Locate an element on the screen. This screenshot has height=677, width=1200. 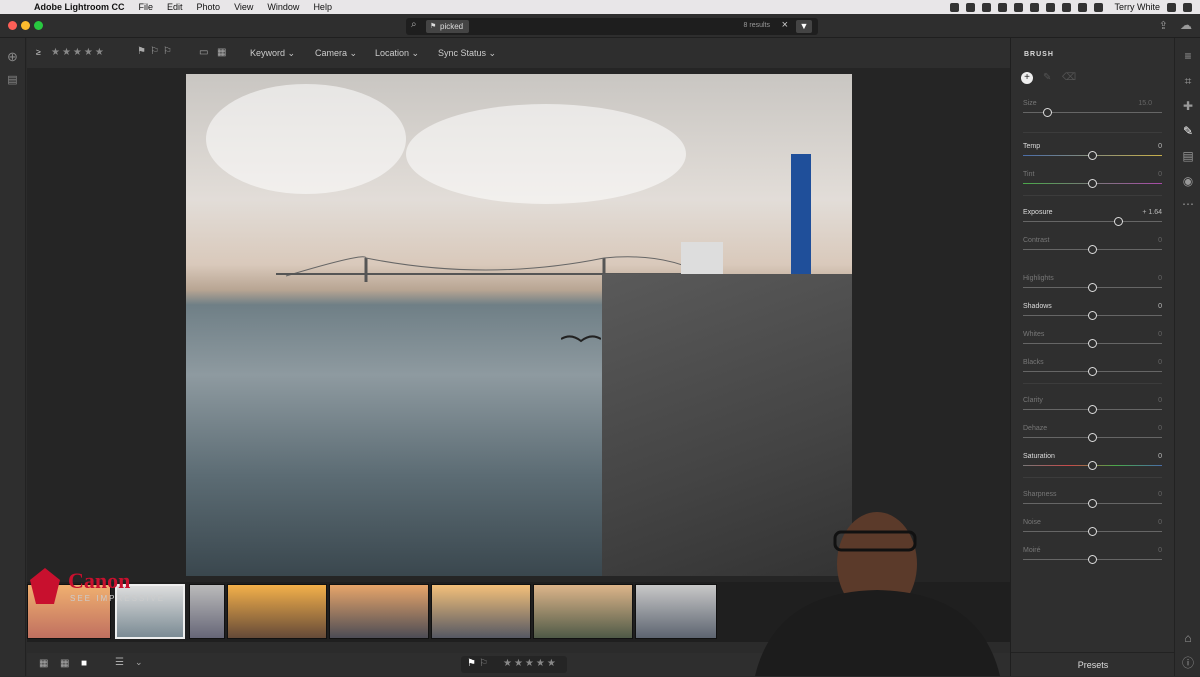
size-slider: Size 15.0 is located at coordinates (1092, 112).